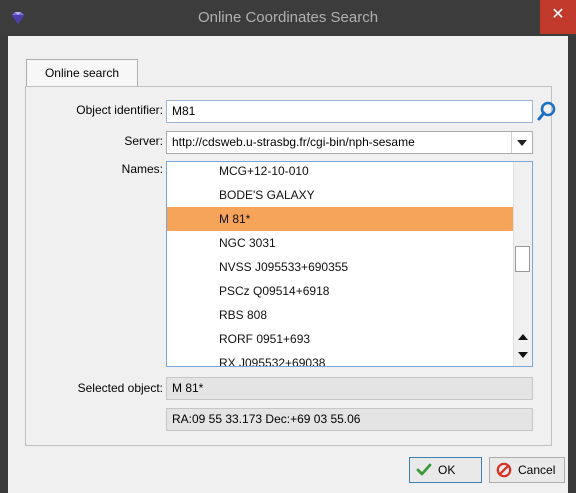 This screenshot has height=493, width=576. What do you see at coordinates (424, 469) in the screenshot?
I see `checkmark-icon` at bounding box center [424, 469].